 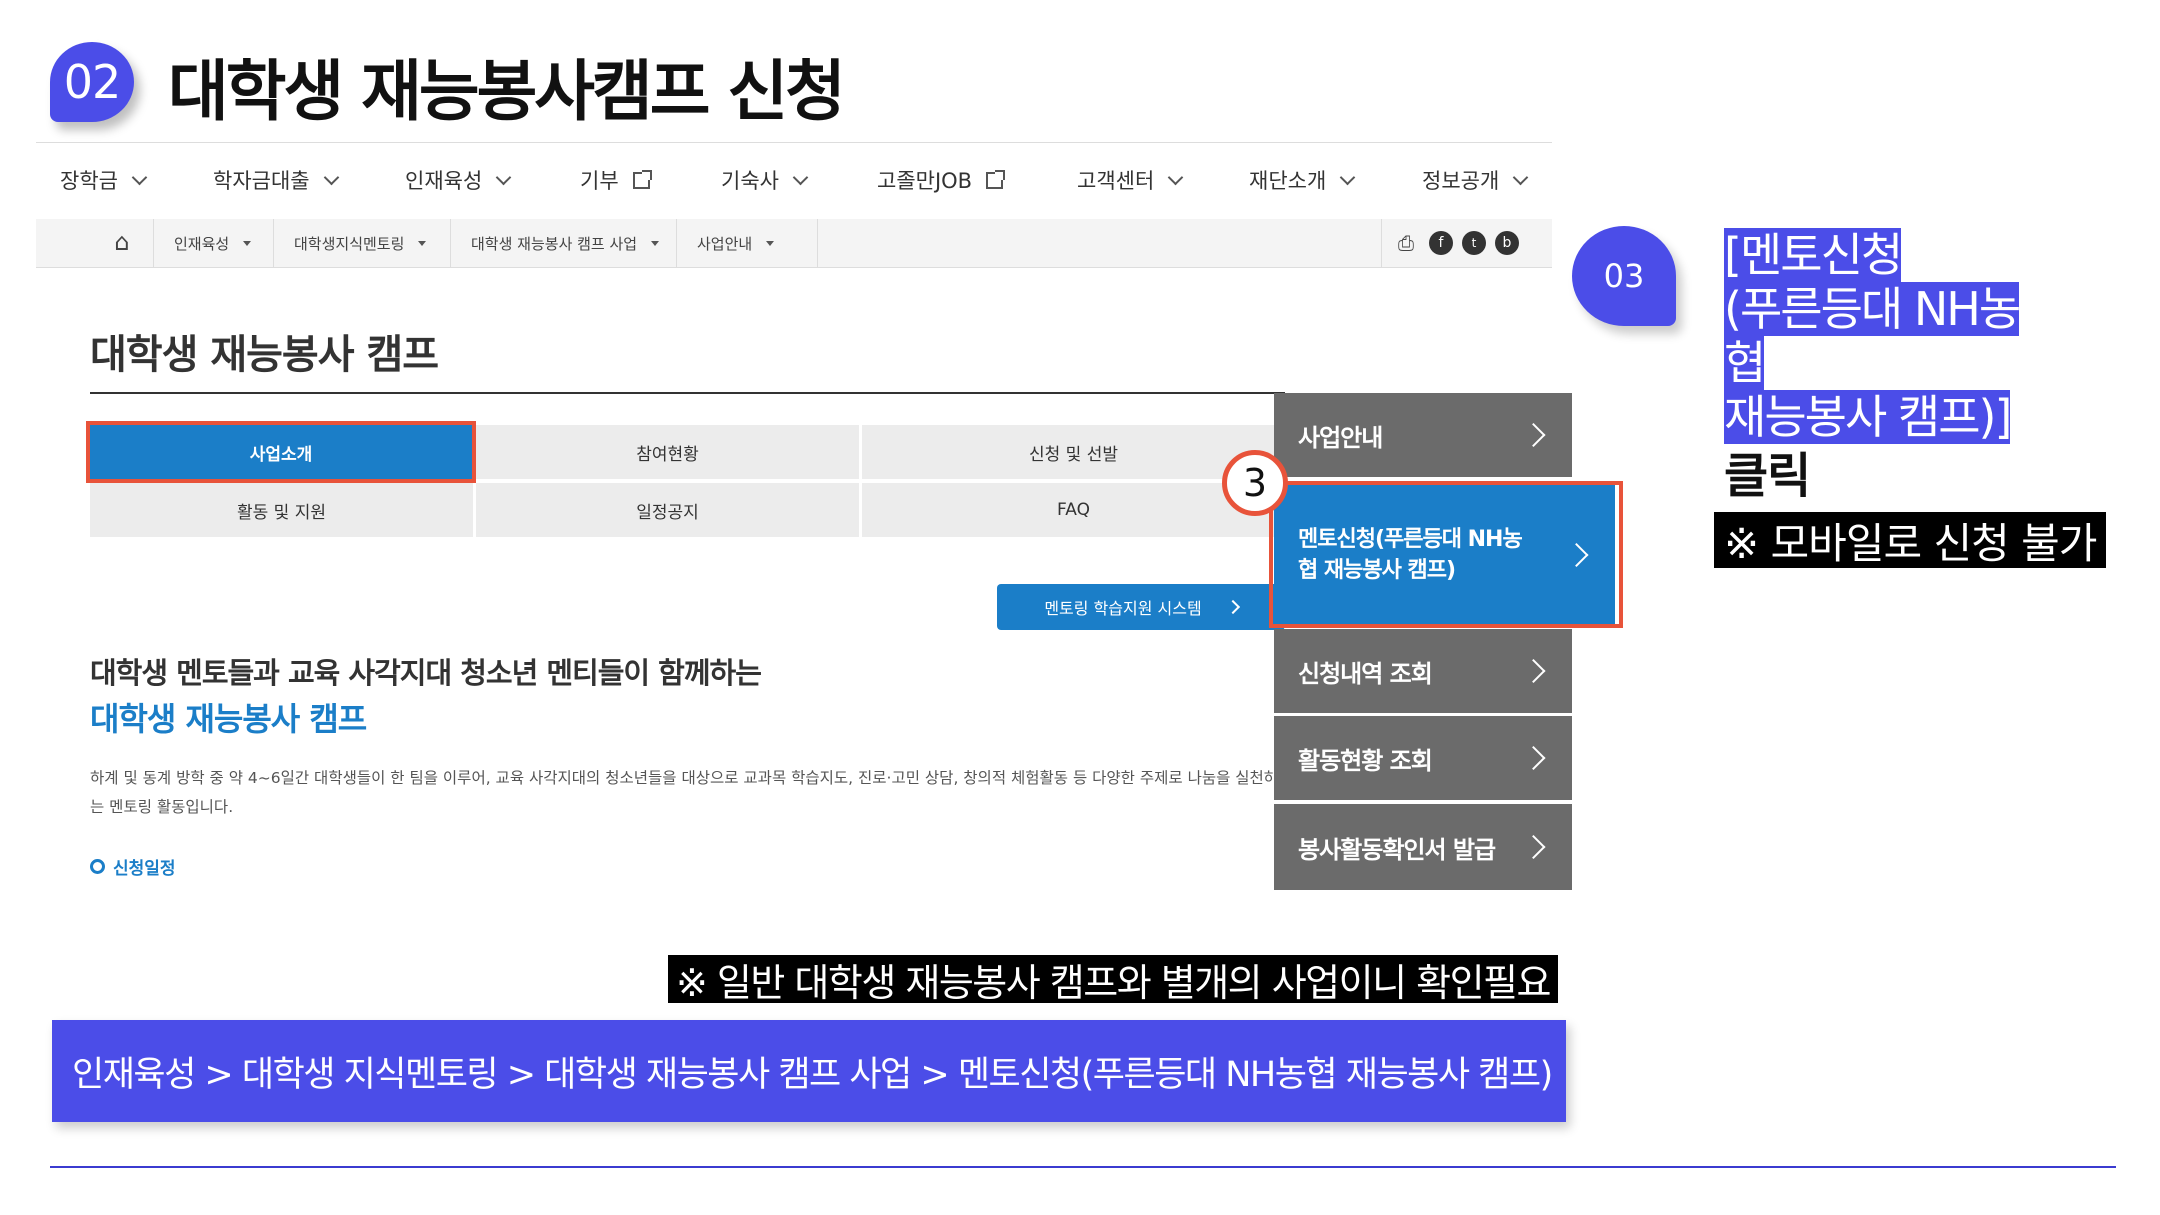 I want to click on gnb-item-dormitory: 기숙사, so click(x=765, y=180).